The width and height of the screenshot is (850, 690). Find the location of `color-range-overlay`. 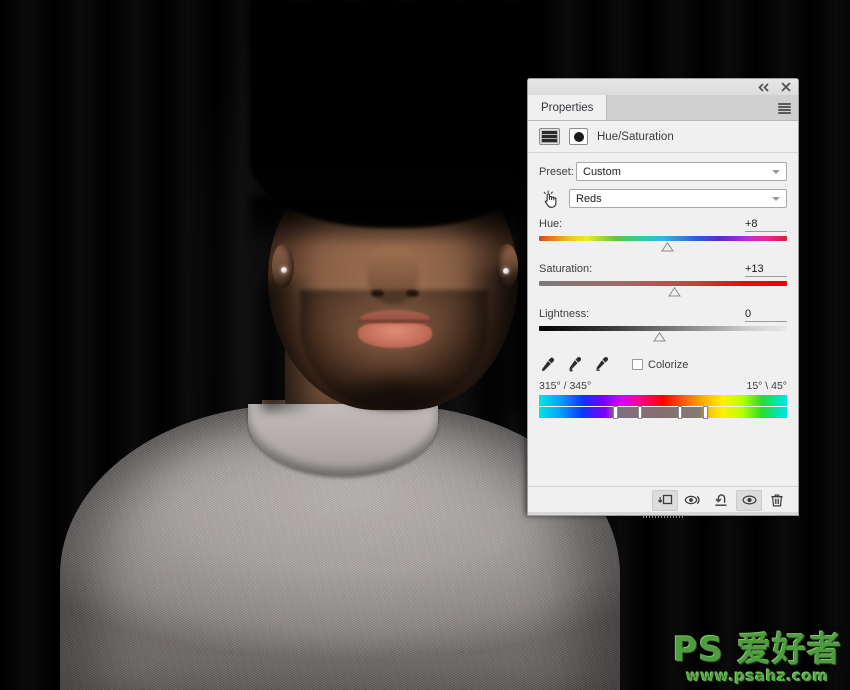

color-range-overlay is located at coordinates (663, 412).